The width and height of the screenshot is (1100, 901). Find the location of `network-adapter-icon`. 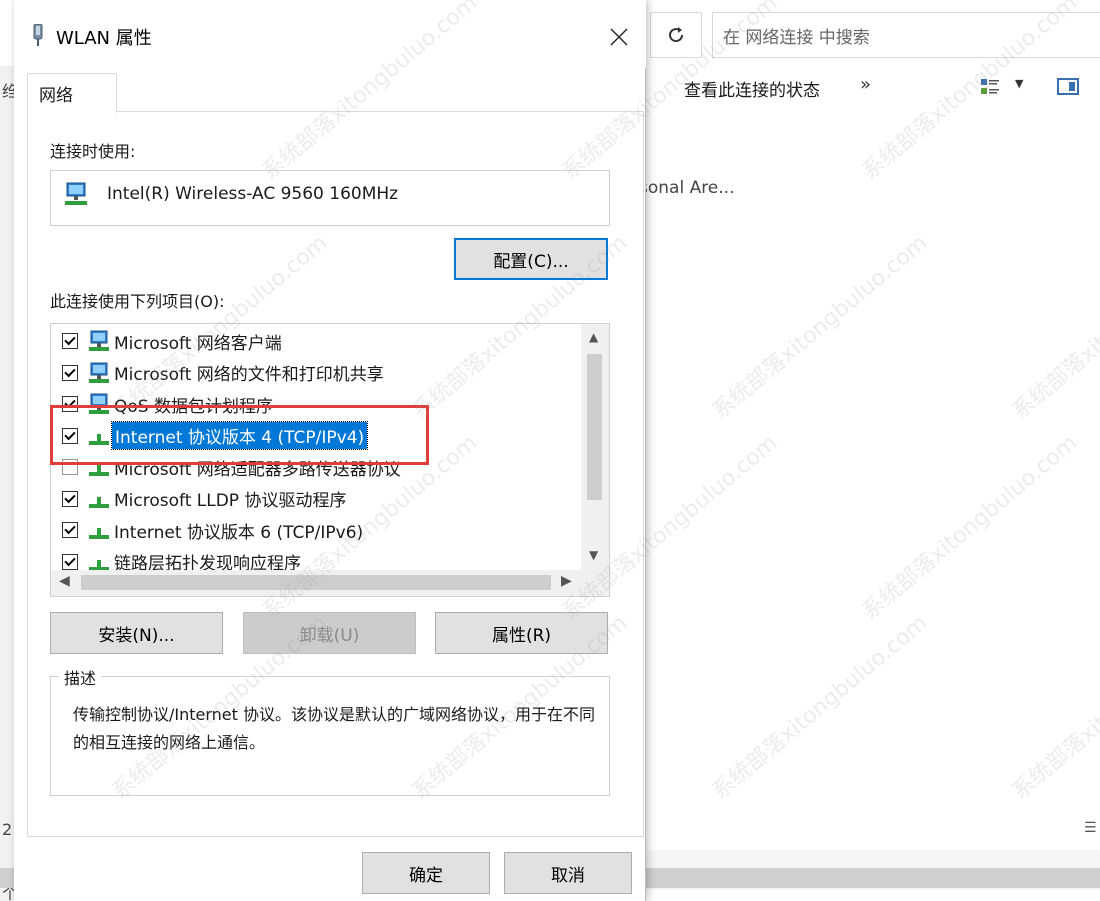

network-adapter-icon is located at coordinates (76, 193).